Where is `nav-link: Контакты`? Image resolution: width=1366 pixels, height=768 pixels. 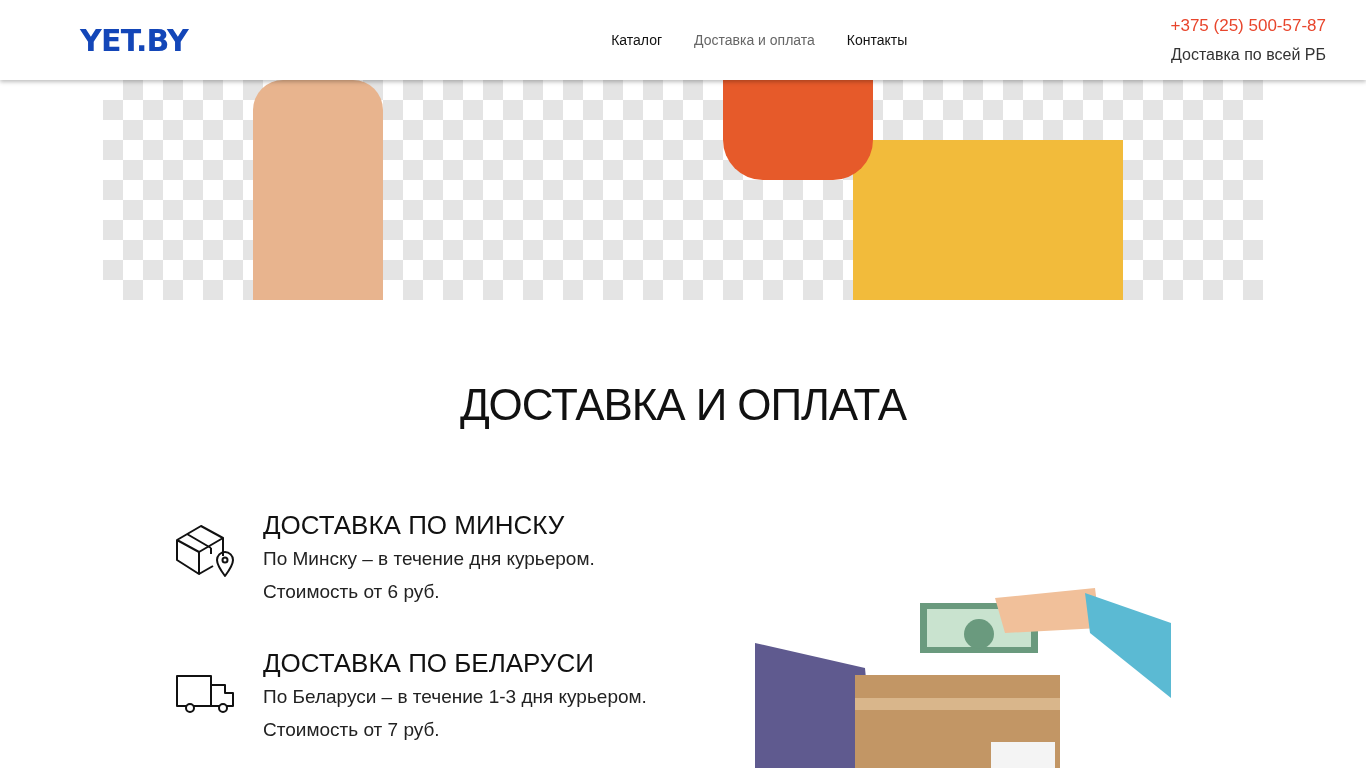
nav-link: Контакты is located at coordinates (877, 40).